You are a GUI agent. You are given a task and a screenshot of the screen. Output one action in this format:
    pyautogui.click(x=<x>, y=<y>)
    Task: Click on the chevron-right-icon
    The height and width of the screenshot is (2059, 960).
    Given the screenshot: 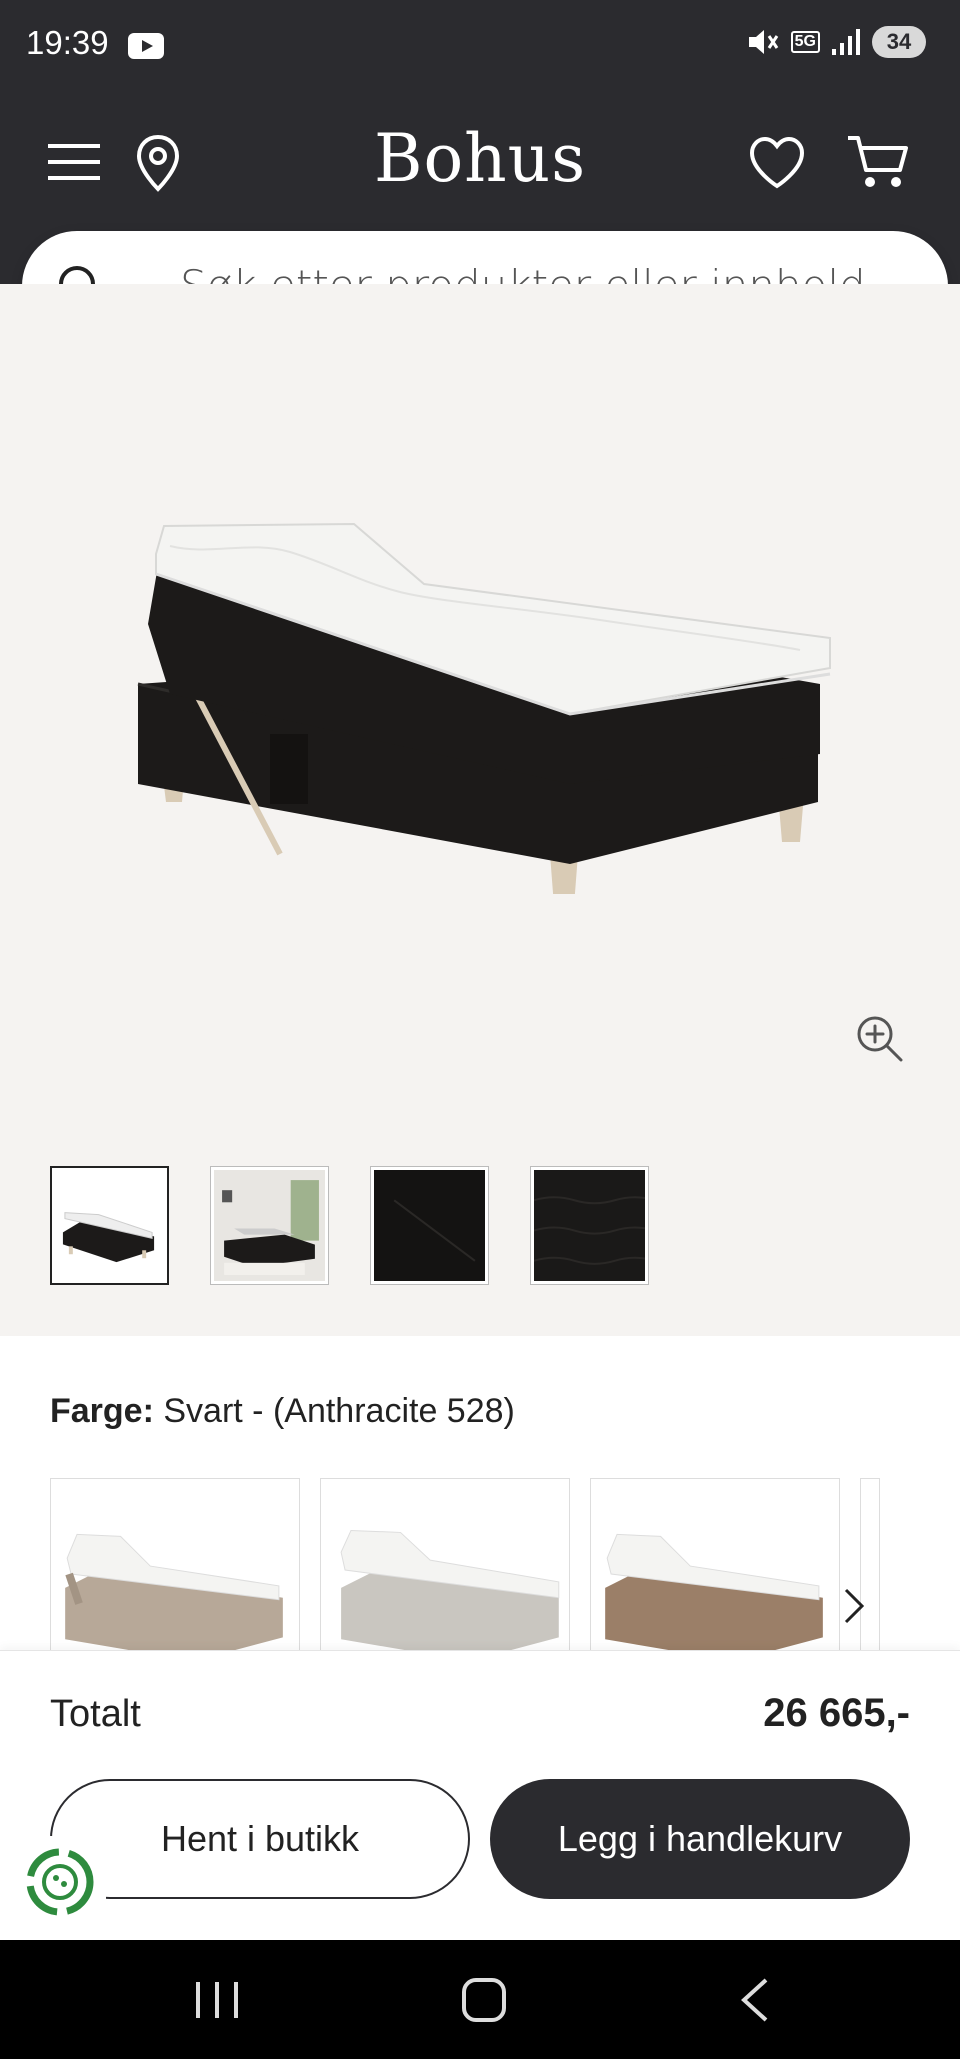 What is the action you would take?
    pyautogui.click(x=854, y=1606)
    